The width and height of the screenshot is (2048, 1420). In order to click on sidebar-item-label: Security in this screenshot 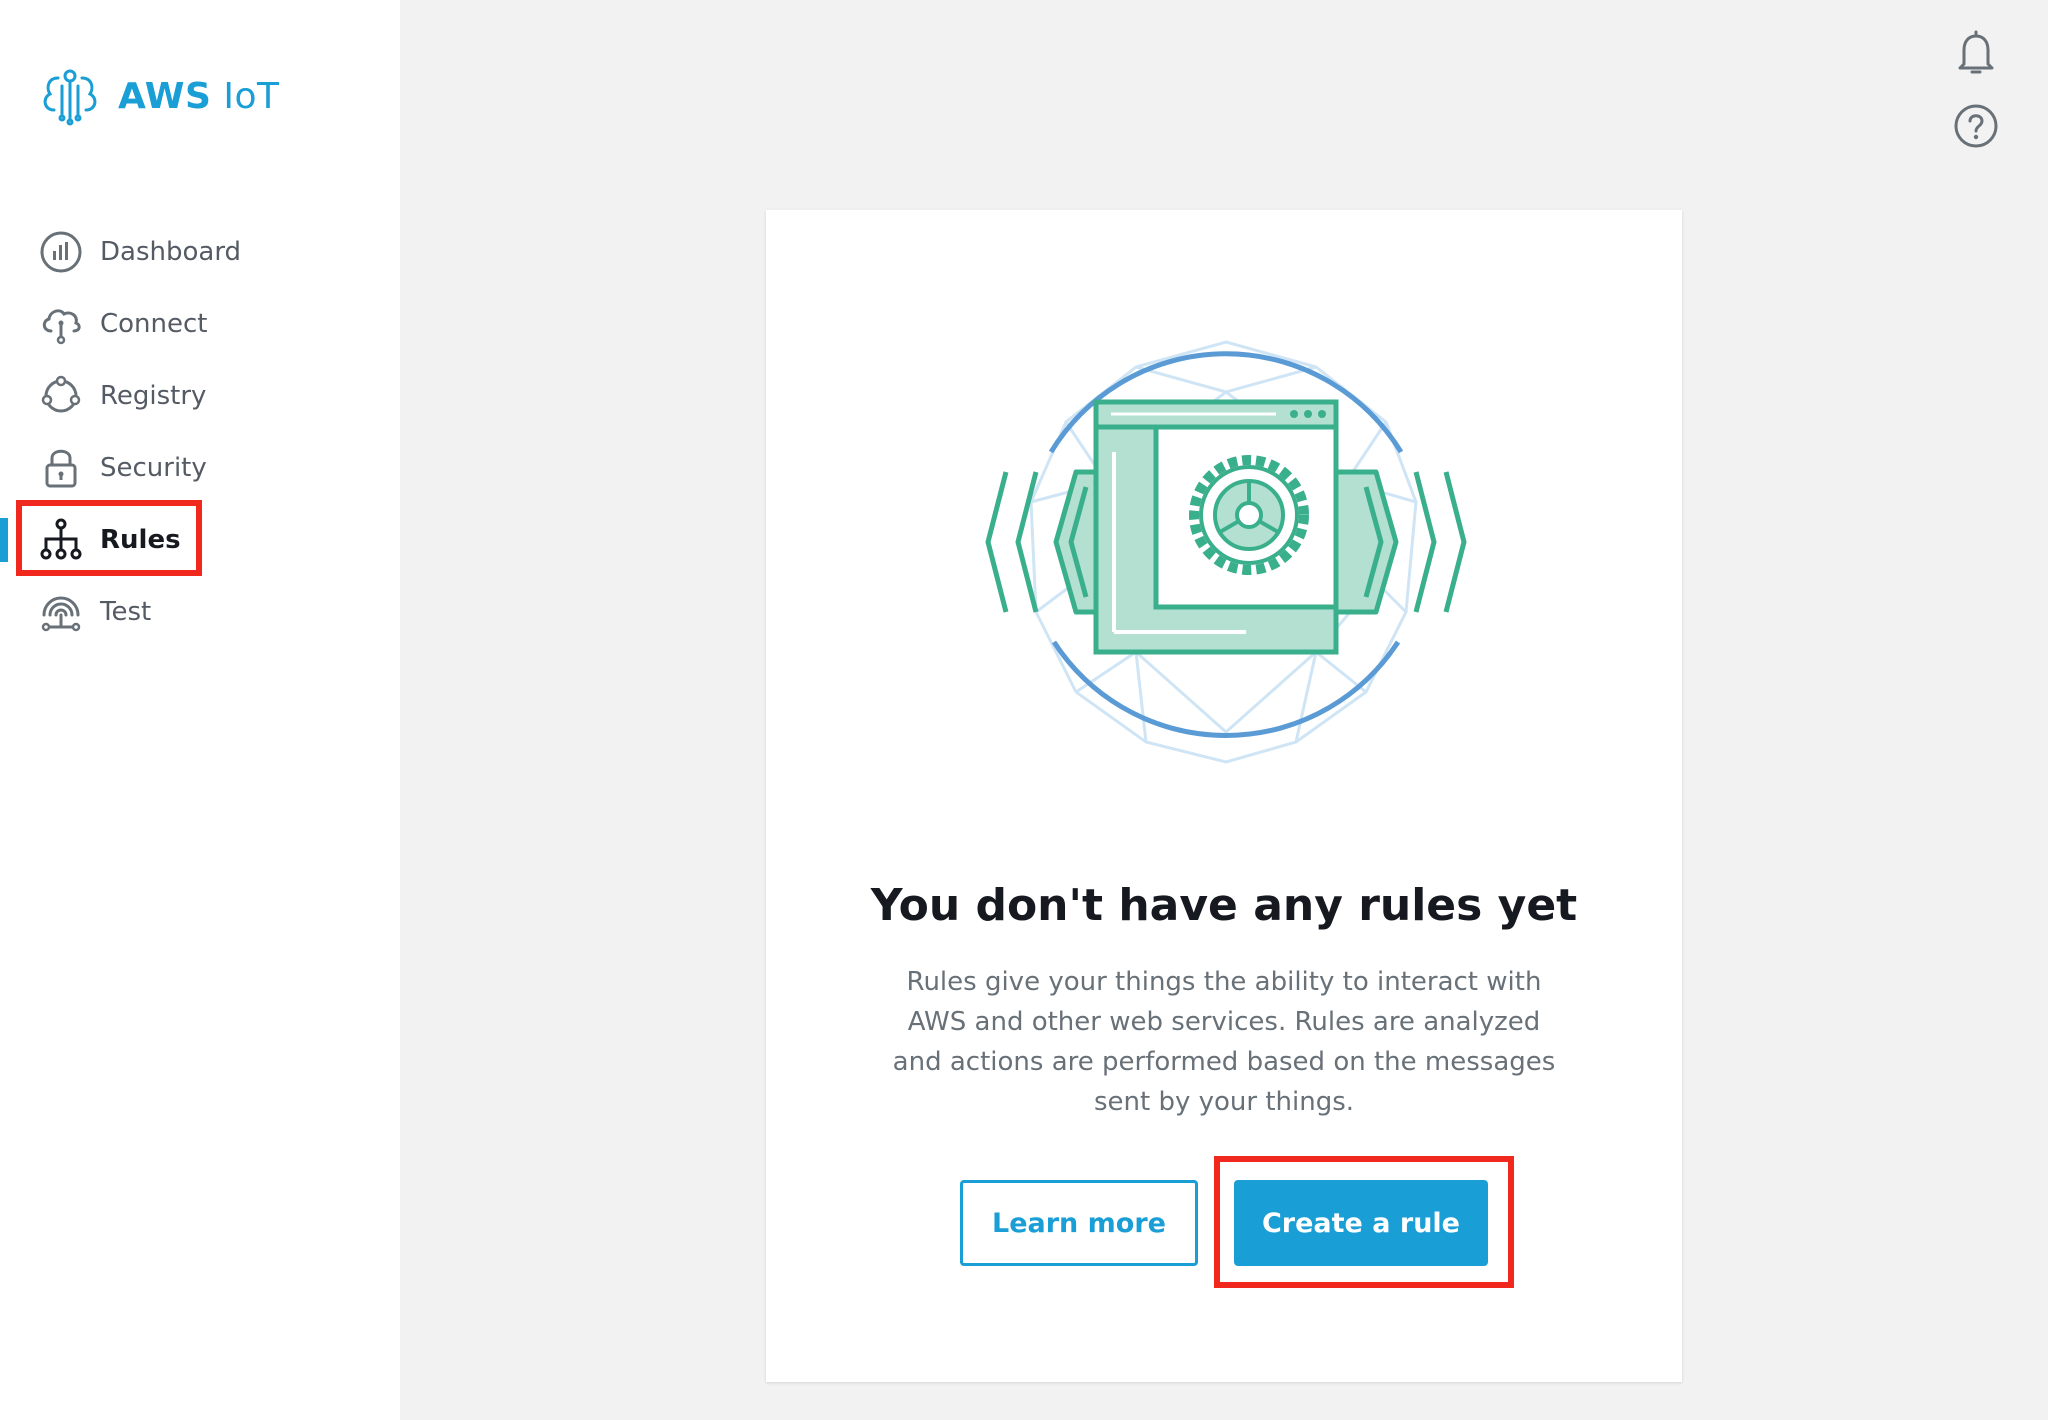, I will do `click(153, 468)`.